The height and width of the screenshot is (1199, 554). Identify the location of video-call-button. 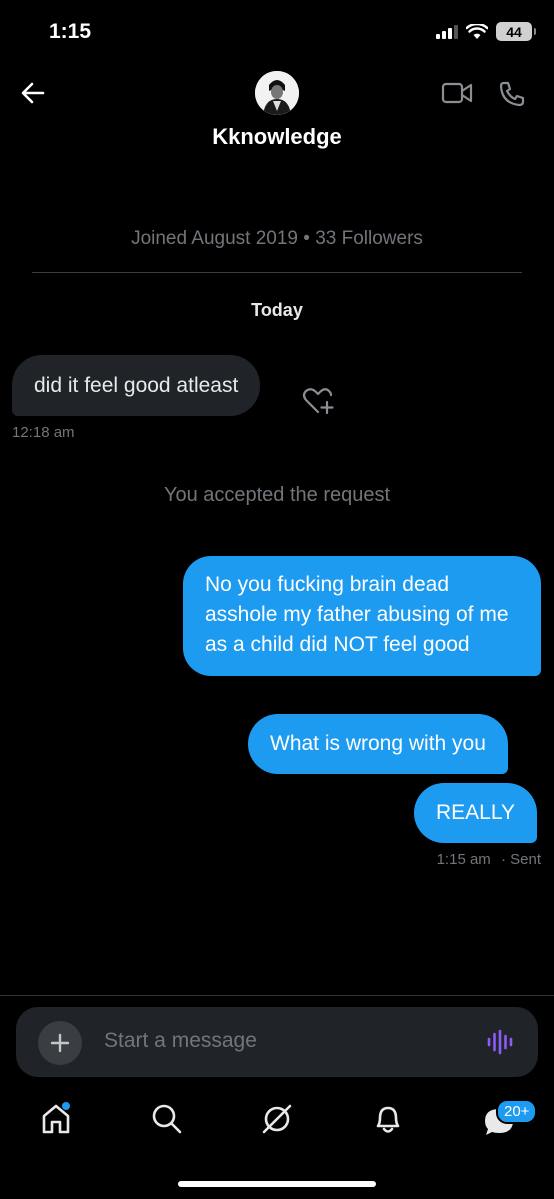
(457, 95).